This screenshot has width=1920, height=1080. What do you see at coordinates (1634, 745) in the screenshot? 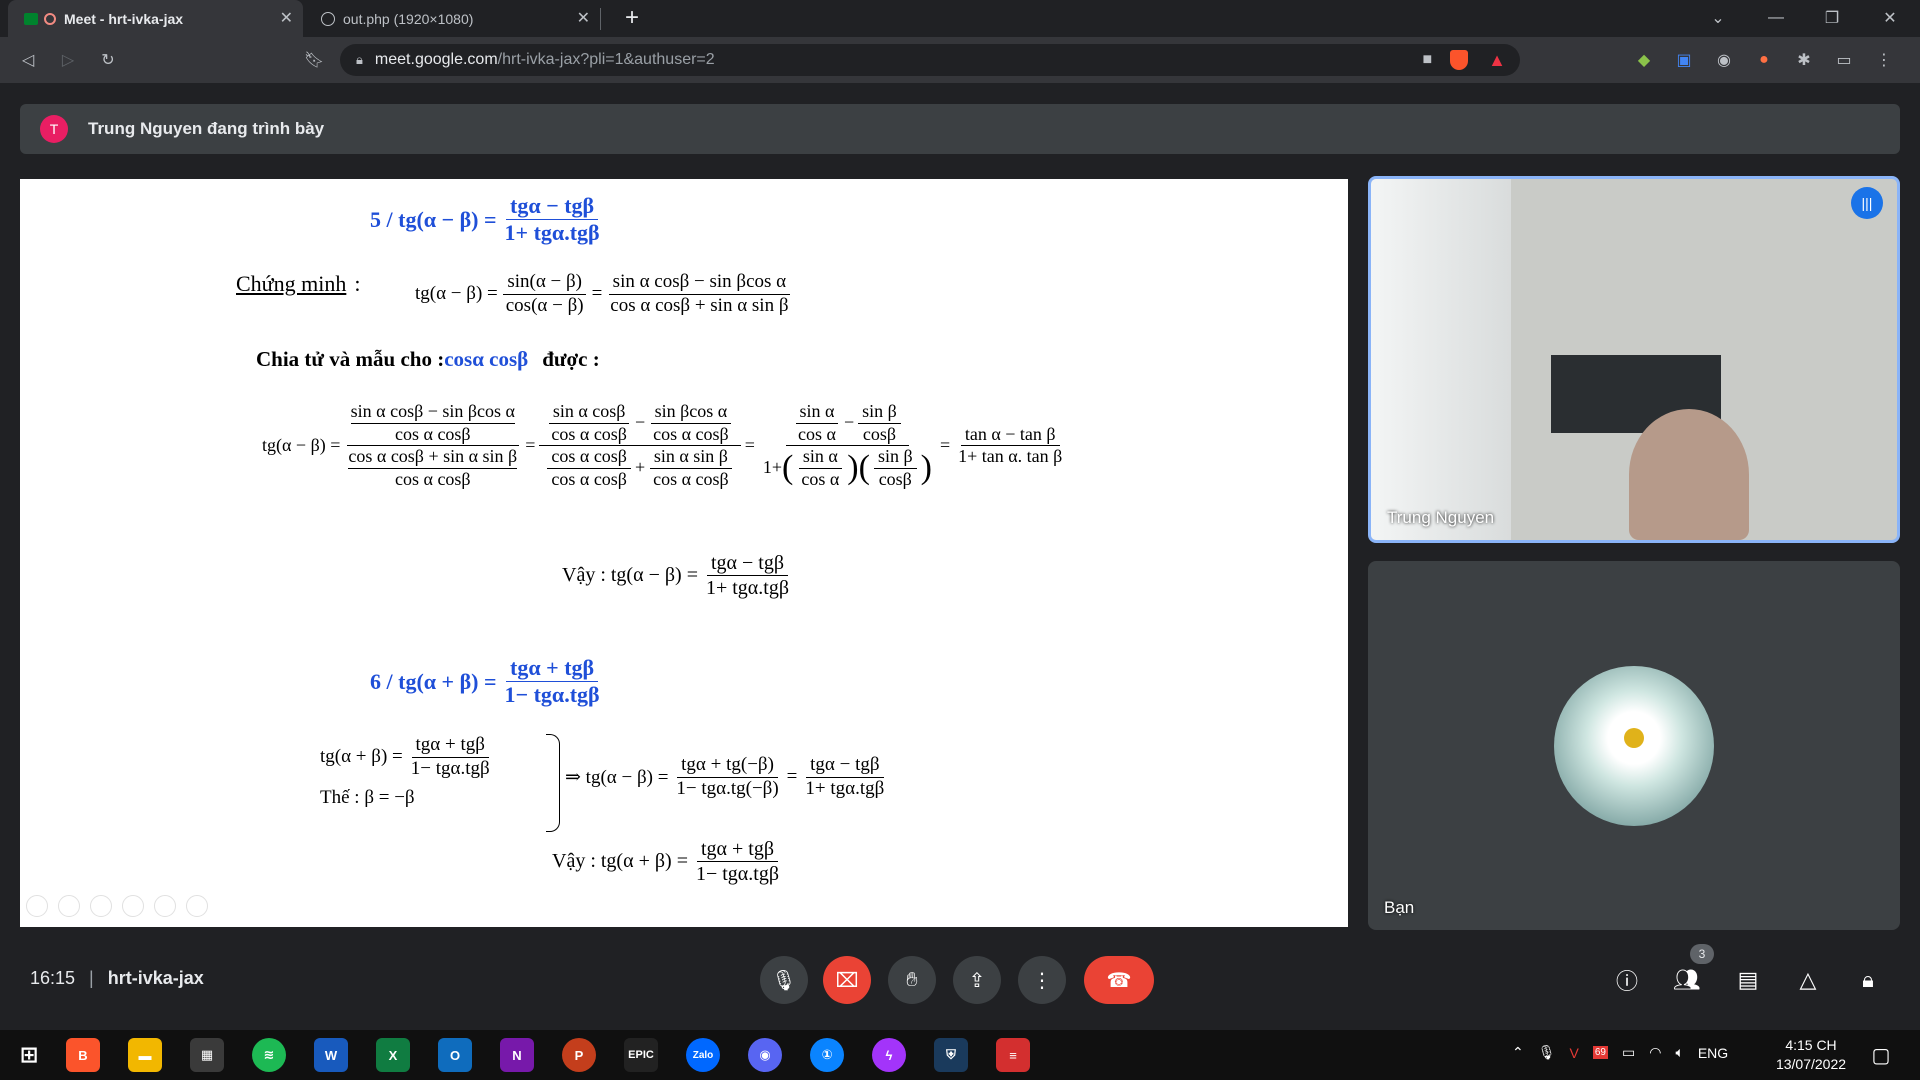
I see `participant-tile-self: Bạn` at bounding box center [1634, 745].